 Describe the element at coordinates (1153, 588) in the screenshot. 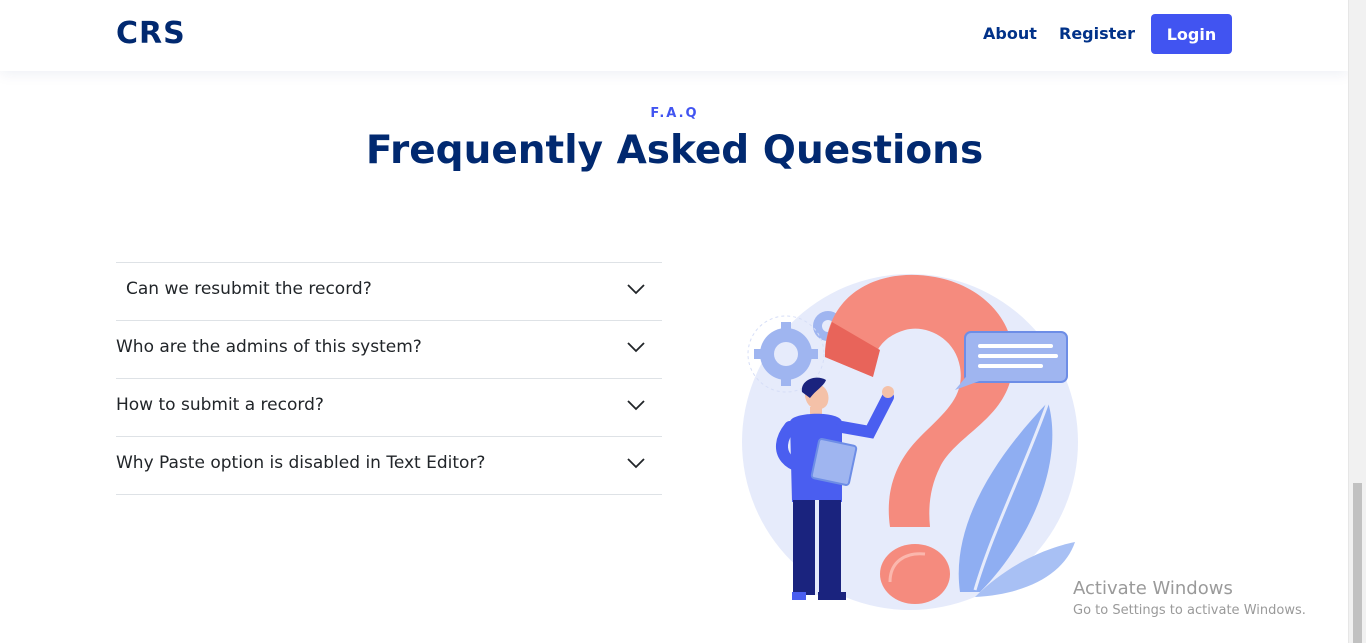

I see `watermark-title: Activate Windows` at that location.